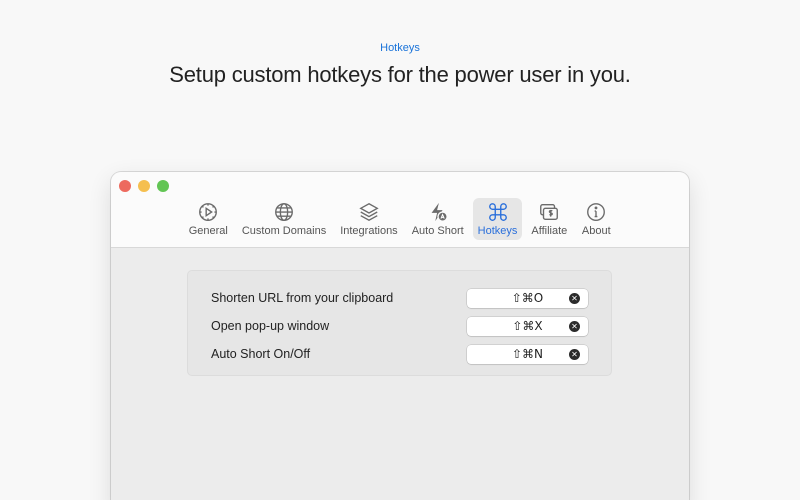 This screenshot has width=800, height=500. I want to click on shortcut-recorder: ⇧⌘X ✕, so click(527, 326).